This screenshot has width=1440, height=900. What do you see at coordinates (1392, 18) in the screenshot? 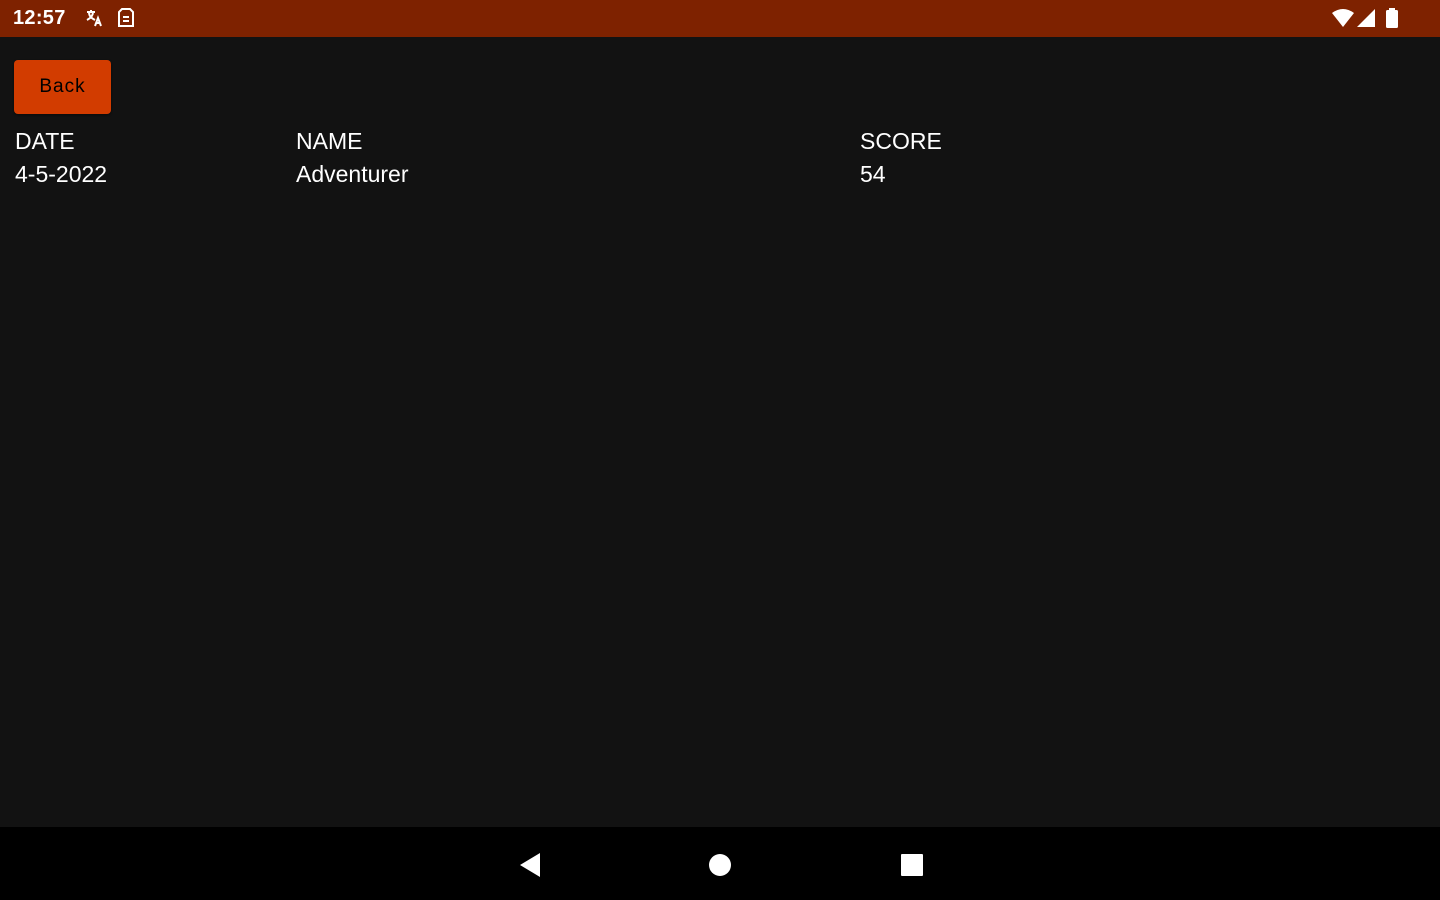
I see `battery-icon` at bounding box center [1392, 18].